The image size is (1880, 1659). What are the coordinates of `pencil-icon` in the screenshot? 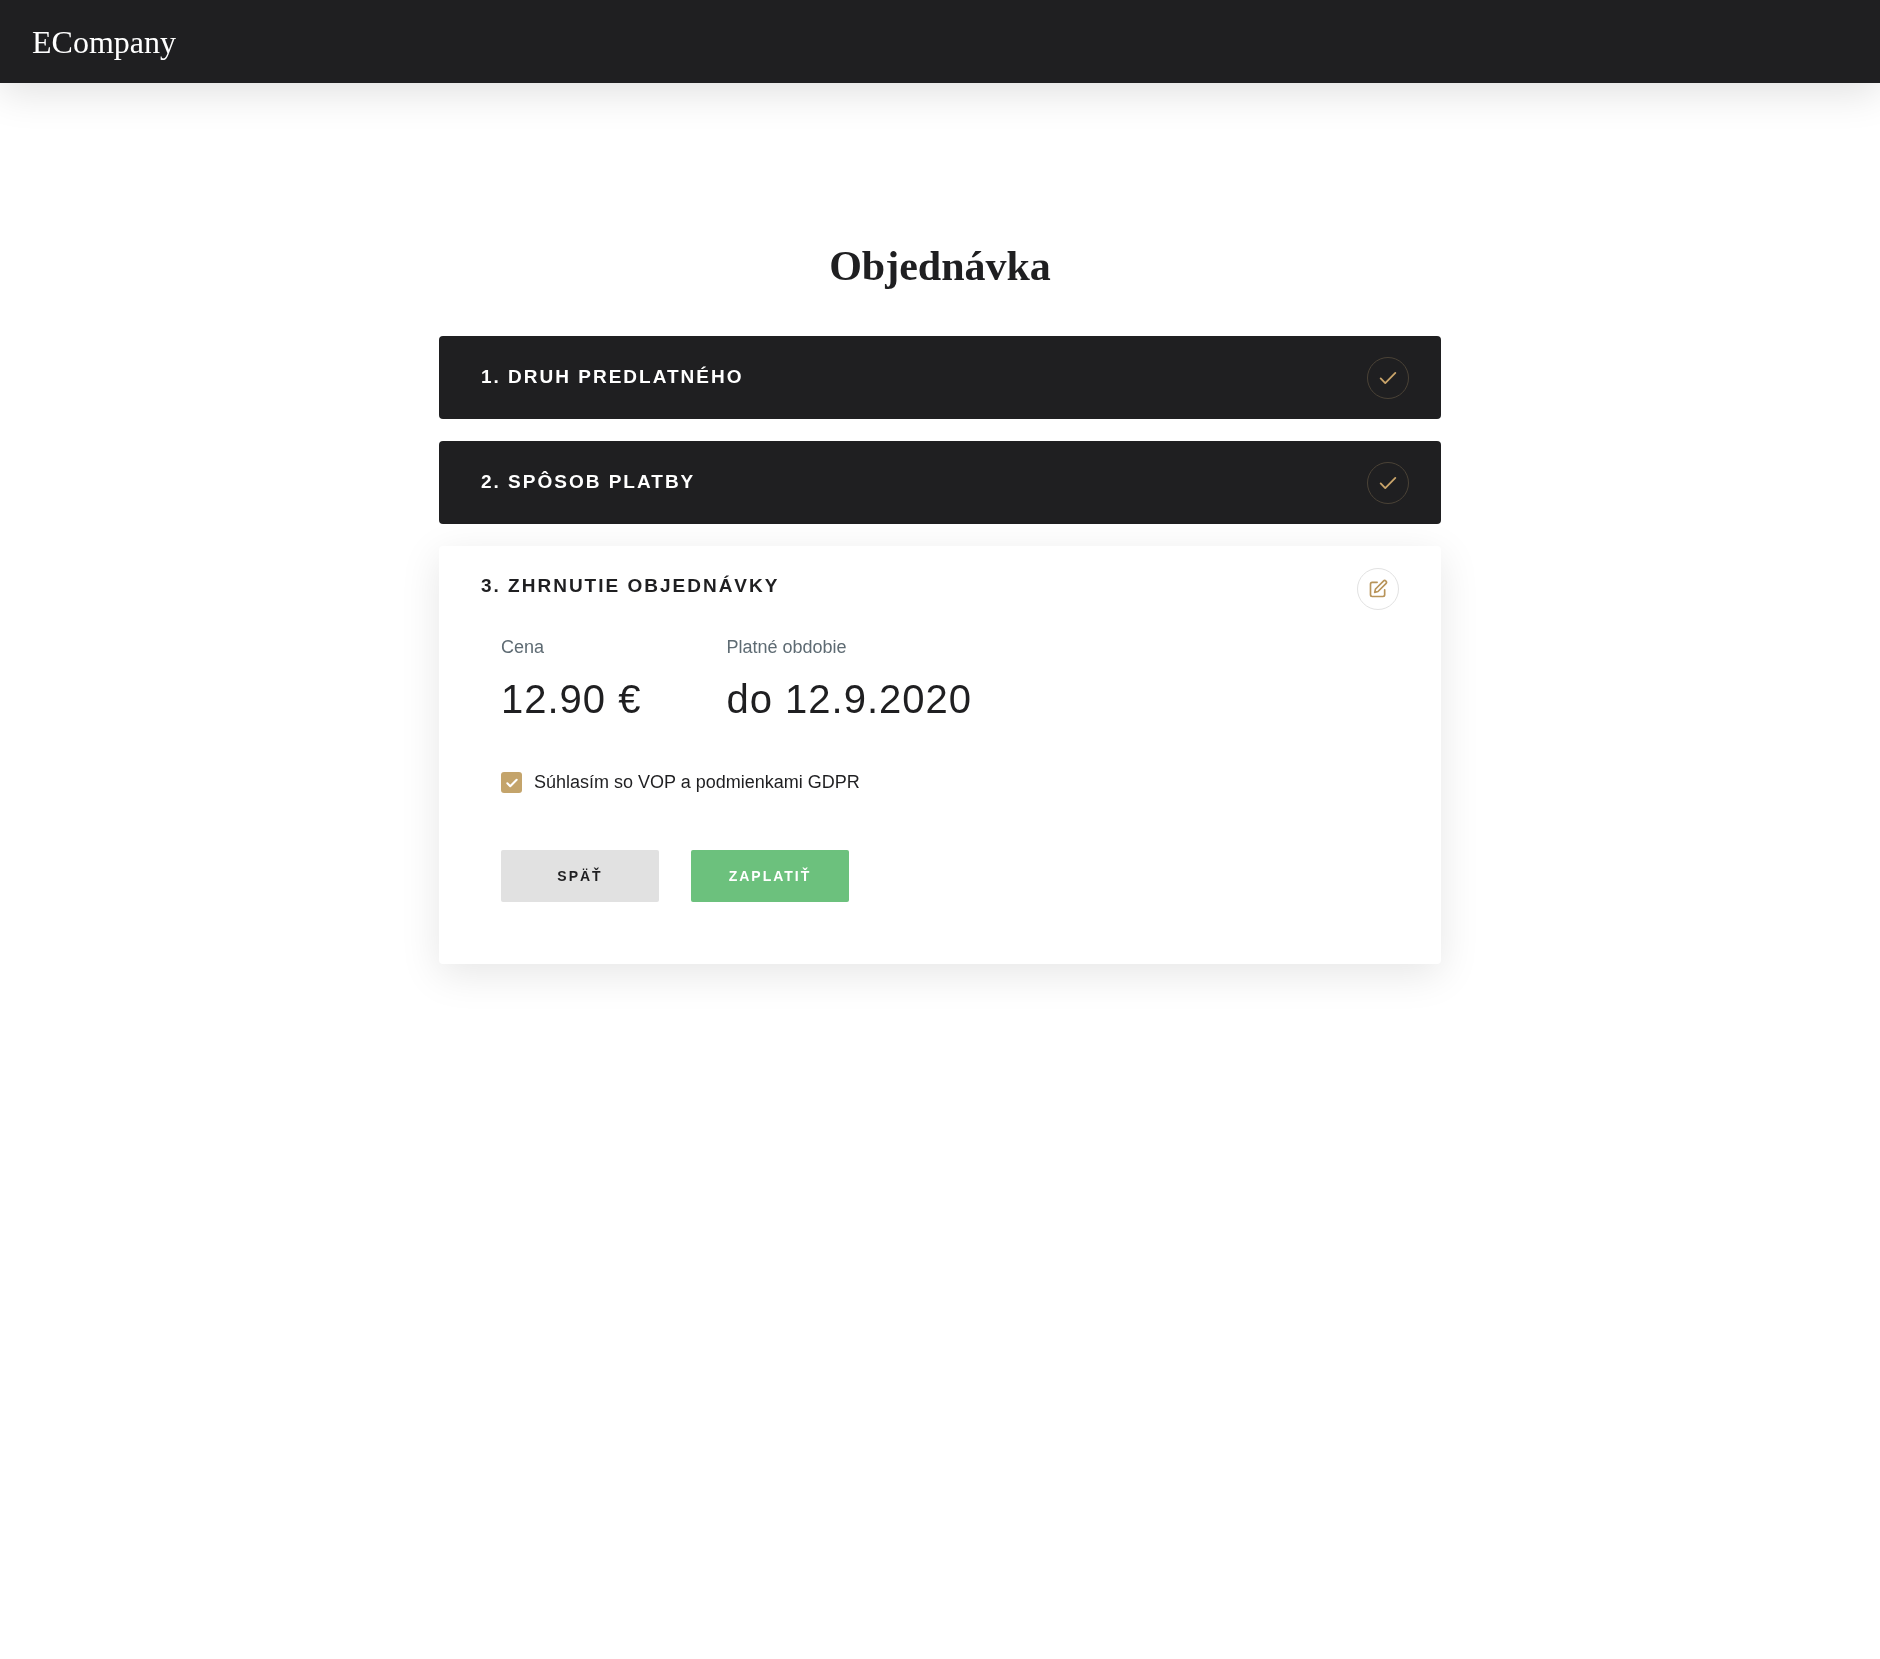 It's located at (1378, 589).